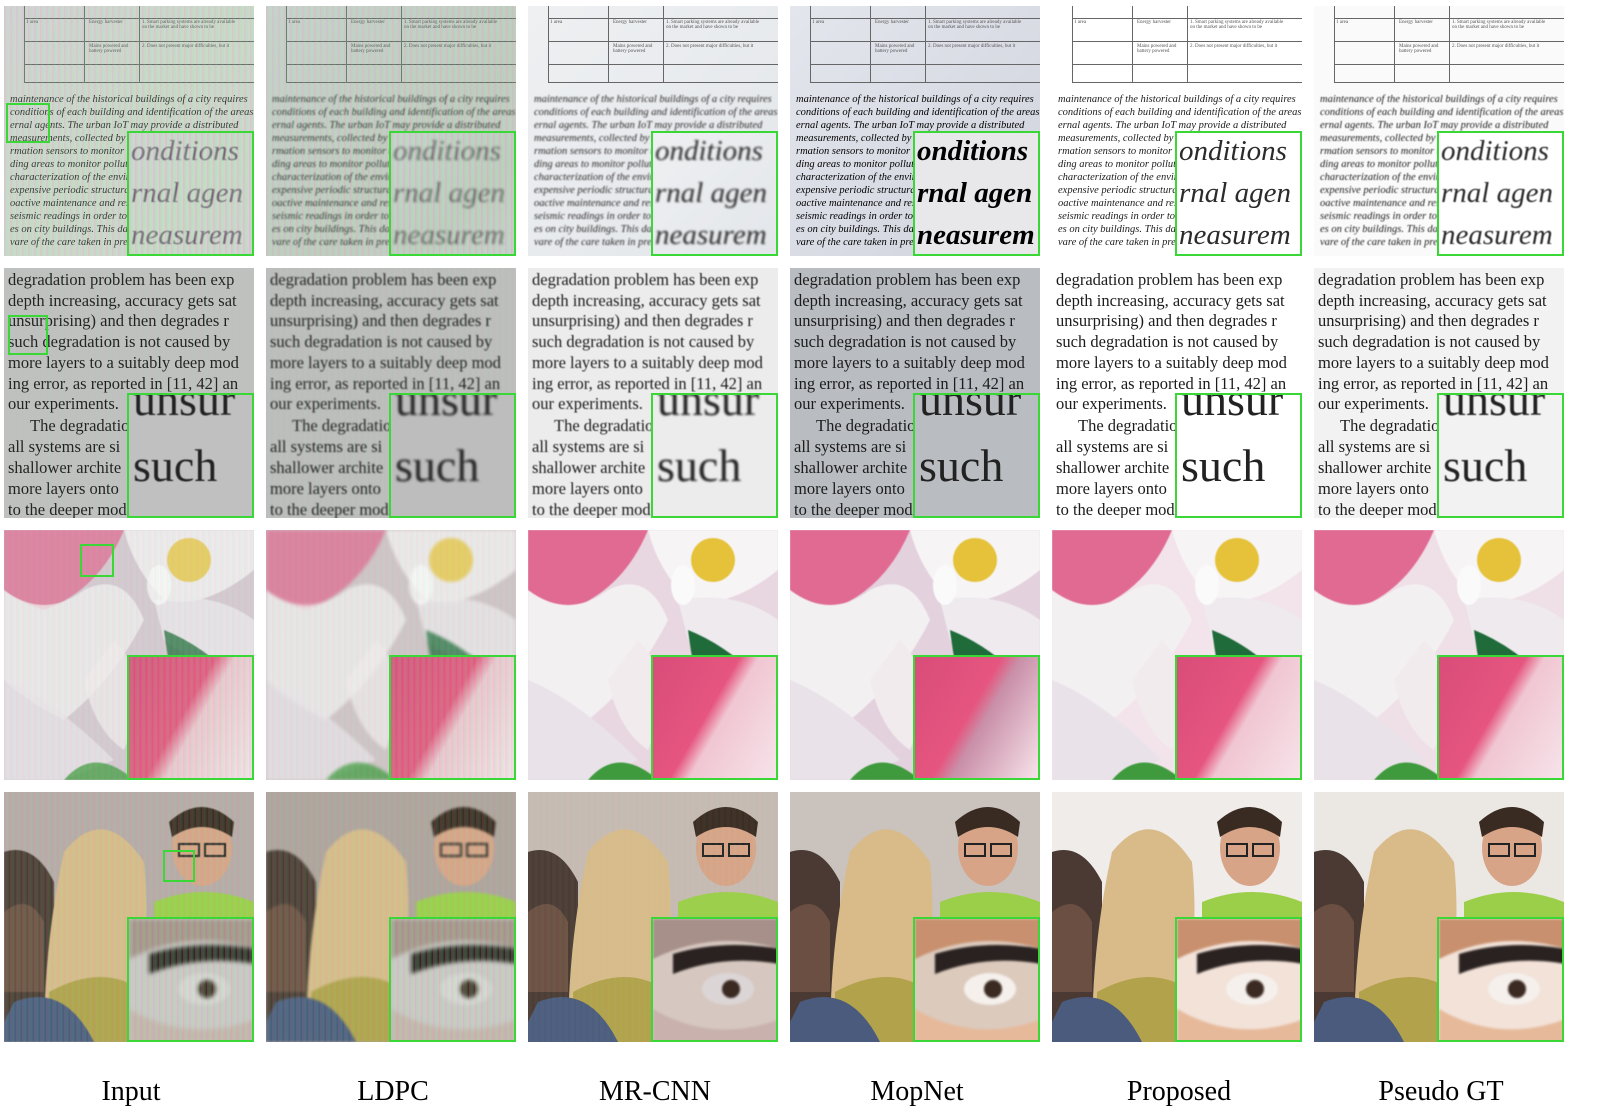  What do you see at coordinates (1485, 465) in the screenshot?
I see `zoom-text-line: such` at bounding box center [1485, 465].